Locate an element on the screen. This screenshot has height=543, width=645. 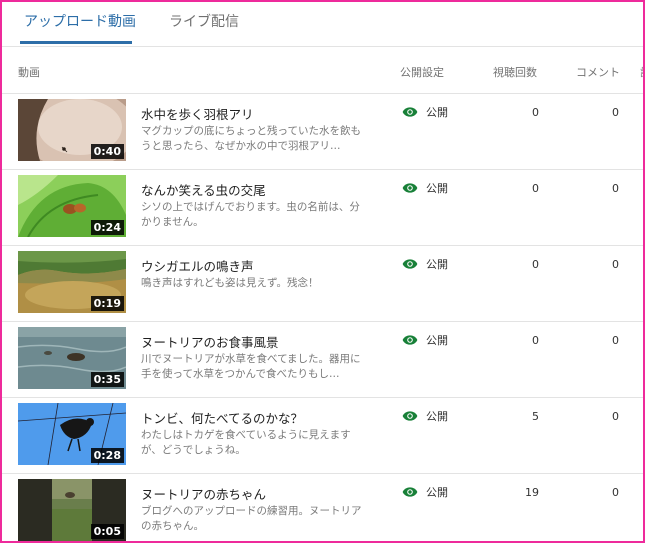
video-description: シソの上ではげんでおります。虫の名前は、分かりません。 is located at coordinates (250, 214).